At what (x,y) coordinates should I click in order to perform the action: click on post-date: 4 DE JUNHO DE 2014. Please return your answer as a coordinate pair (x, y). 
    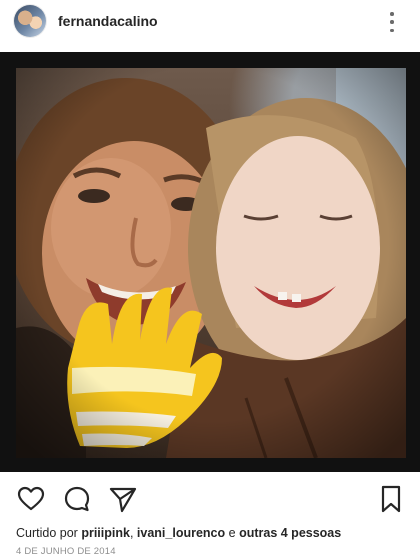
    Looking at the image, I should click on (66, 551).